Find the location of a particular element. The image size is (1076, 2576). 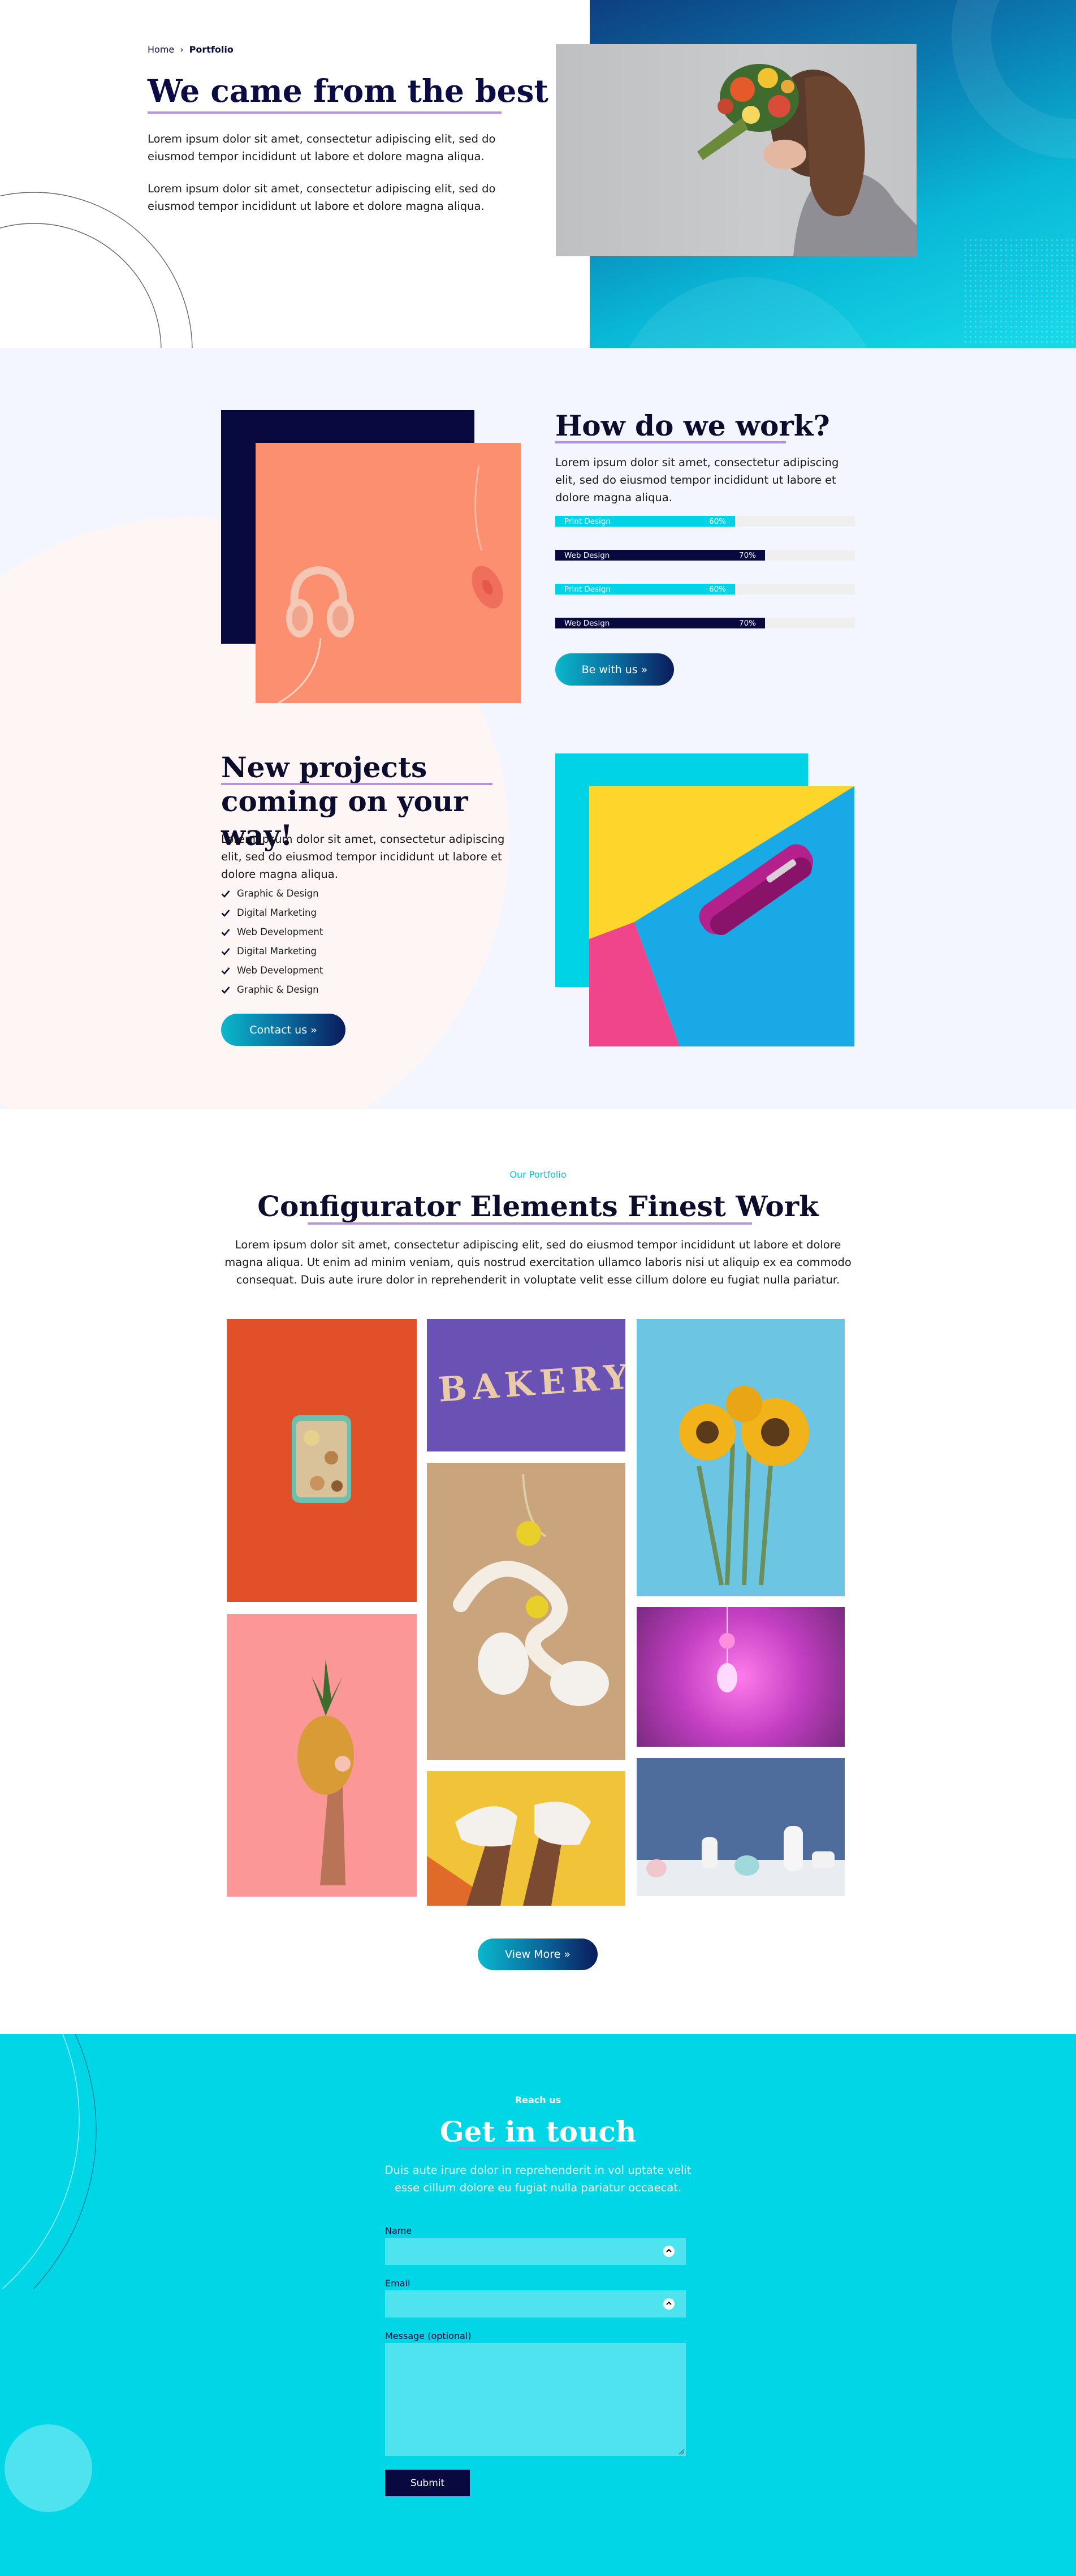

portfolio-title: Configurator Elements Finest Work is located at coordinates (538, 1206).